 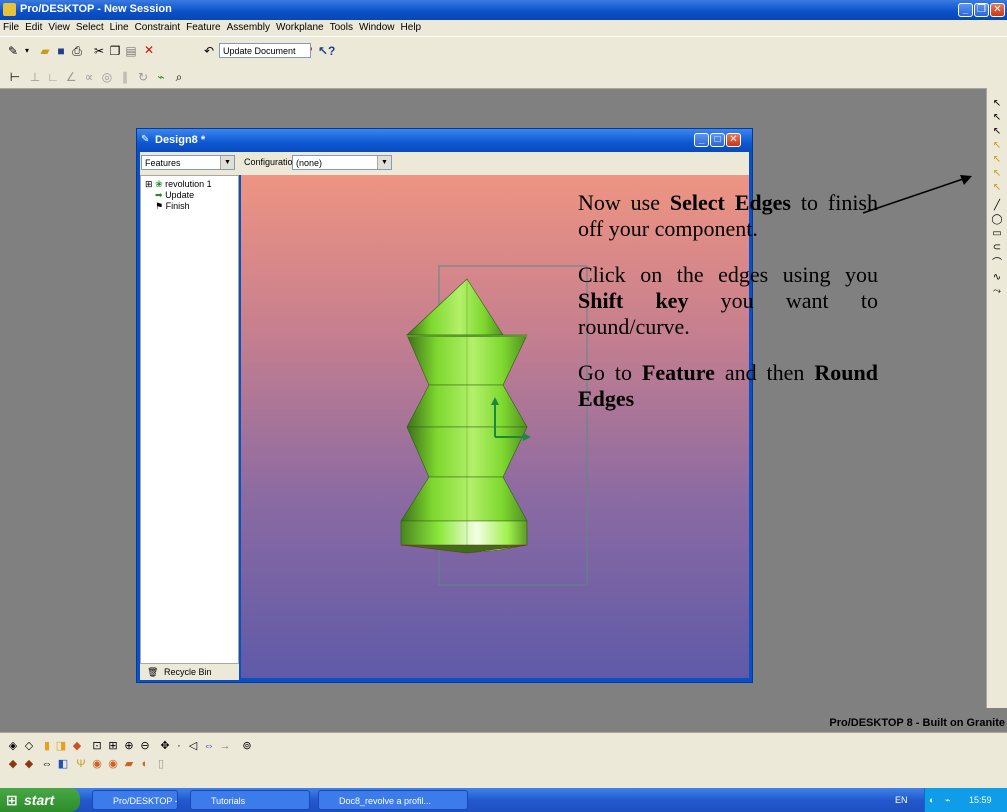 What do you see at coordinates (40, 800) in the screenshot?
I see `start-button: ⊞ start` at bounding box center [40, 800].